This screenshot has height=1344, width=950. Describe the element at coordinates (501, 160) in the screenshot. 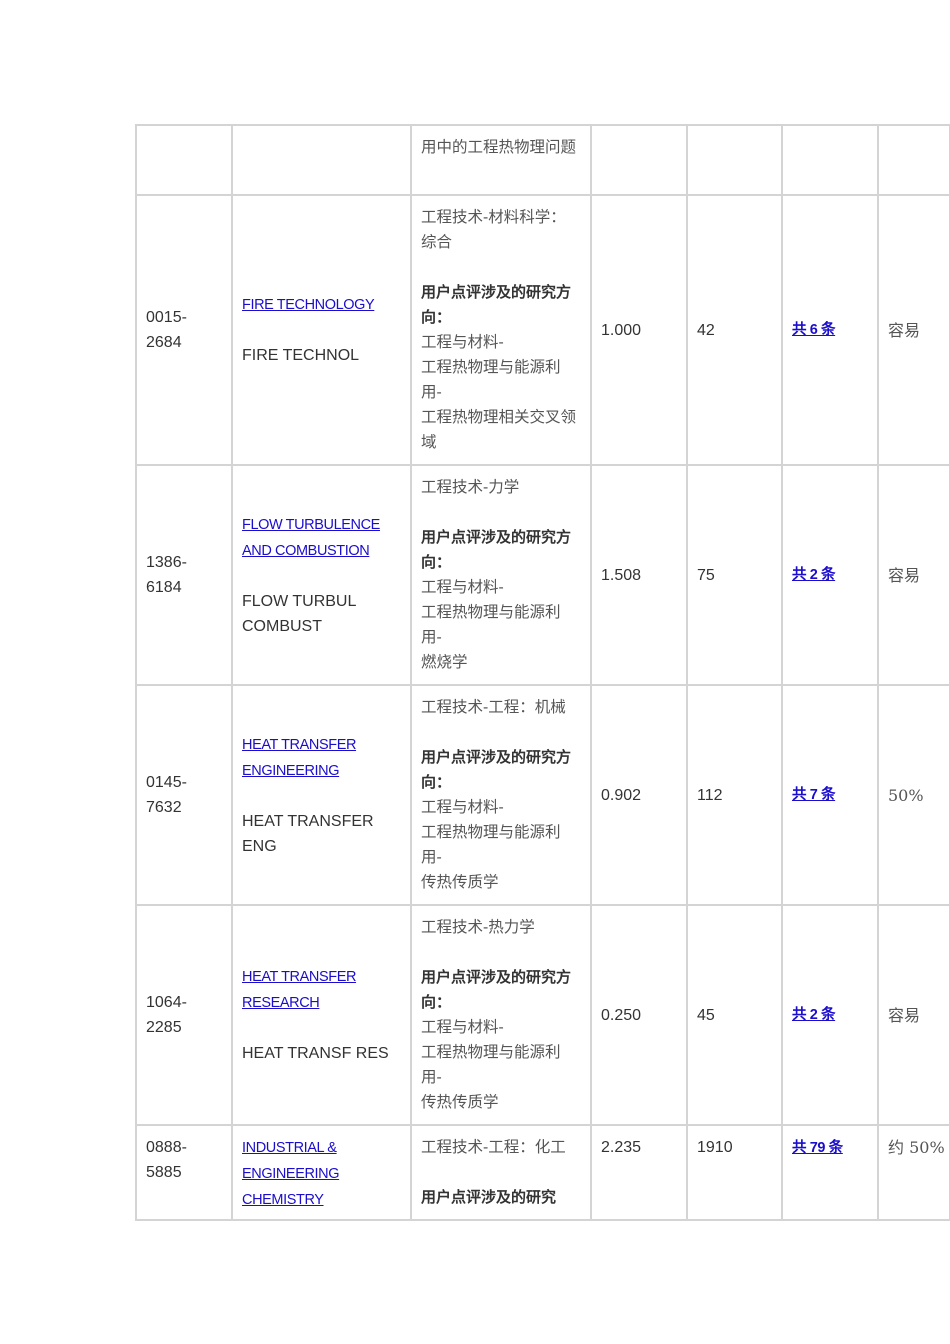

I see `subject-cell: 用中的工程热物理问题` at that location.